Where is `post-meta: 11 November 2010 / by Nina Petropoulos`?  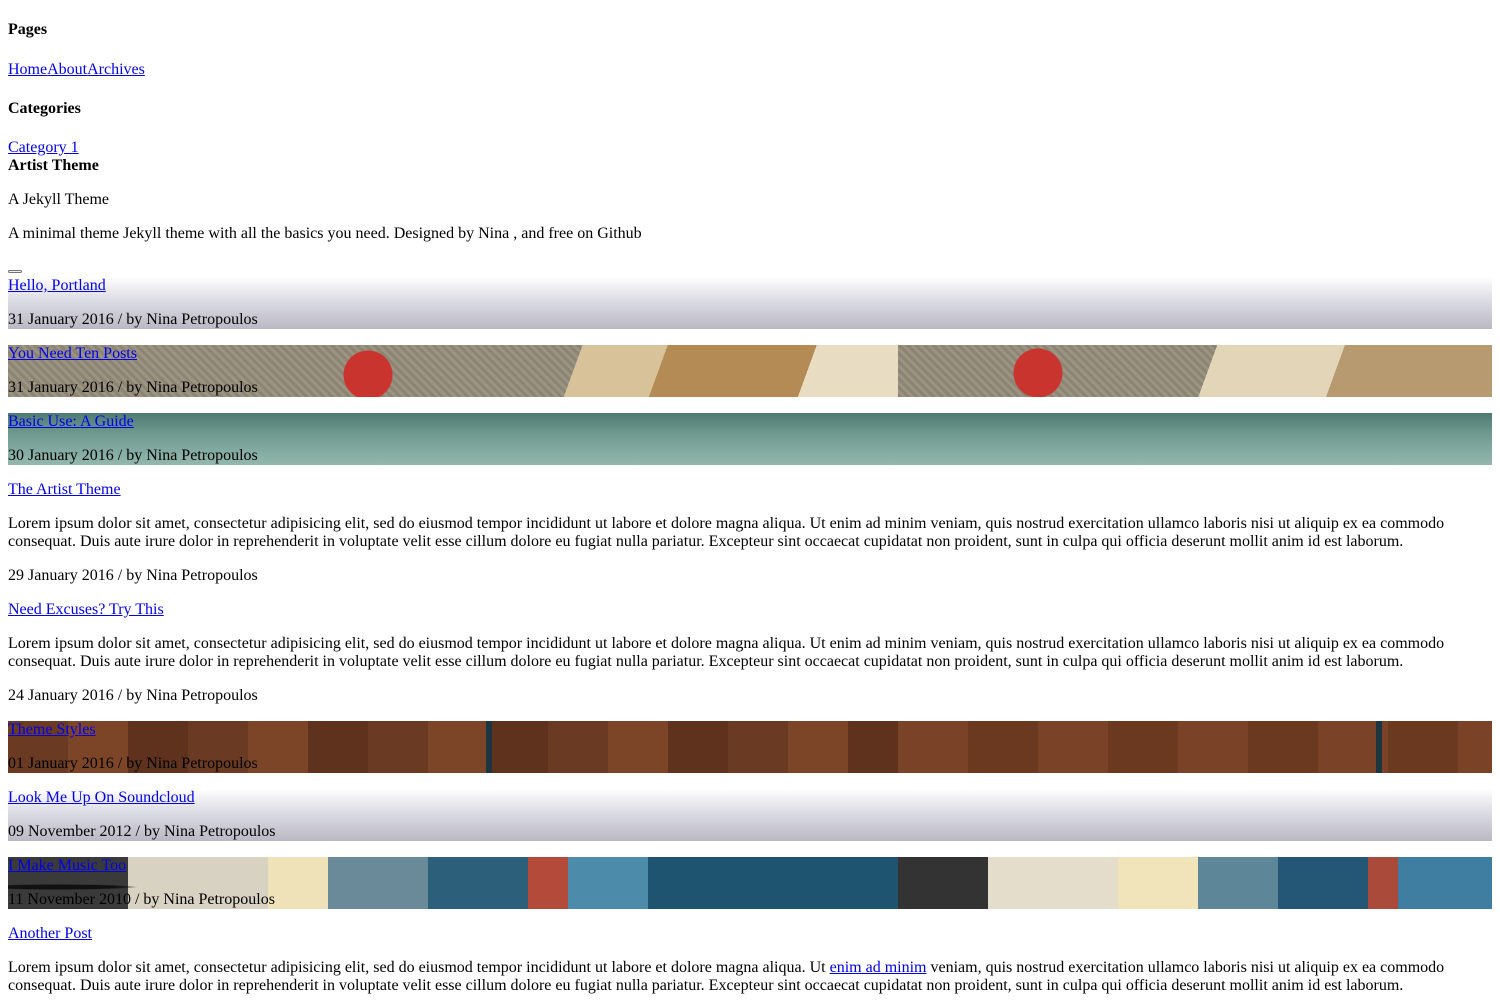
post-meta: 11 November 2010 / by Nina Petropoulos is located at coordinates (141, 899).